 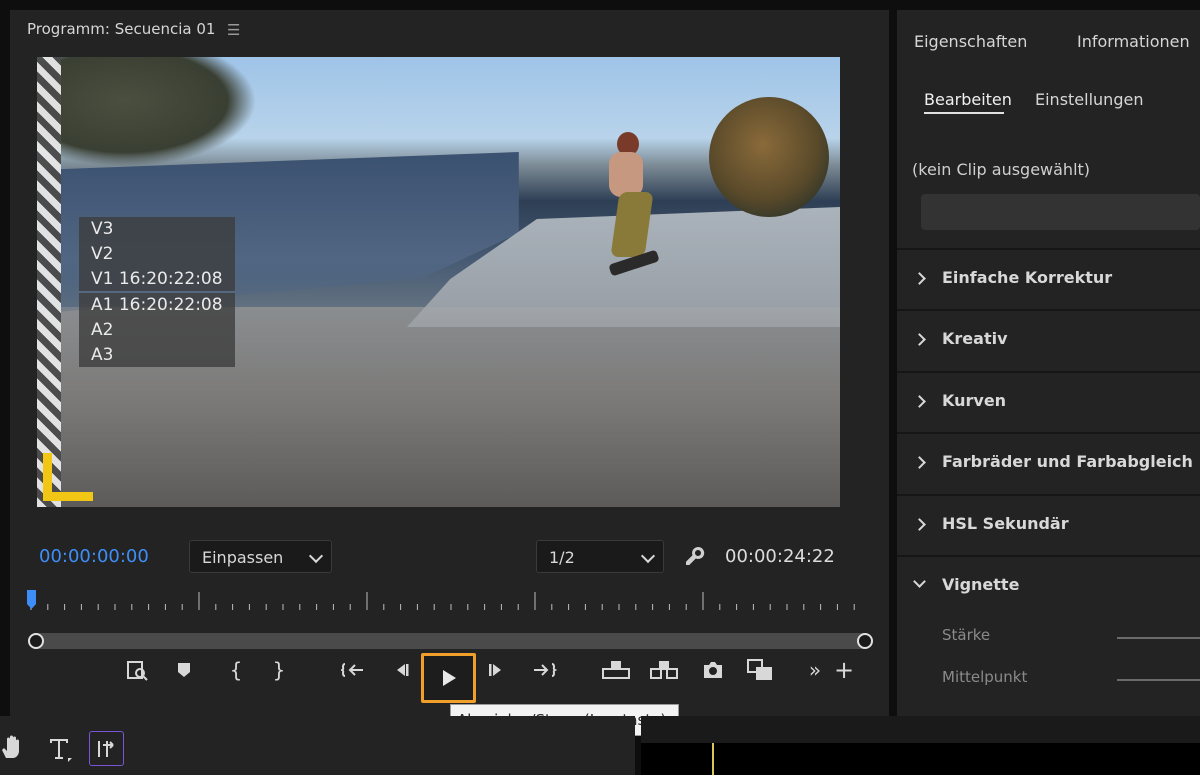 What do you see at coordinates (68, 477) in the screenshot?
I see `corner-marker` at bounding box center [68, 477].